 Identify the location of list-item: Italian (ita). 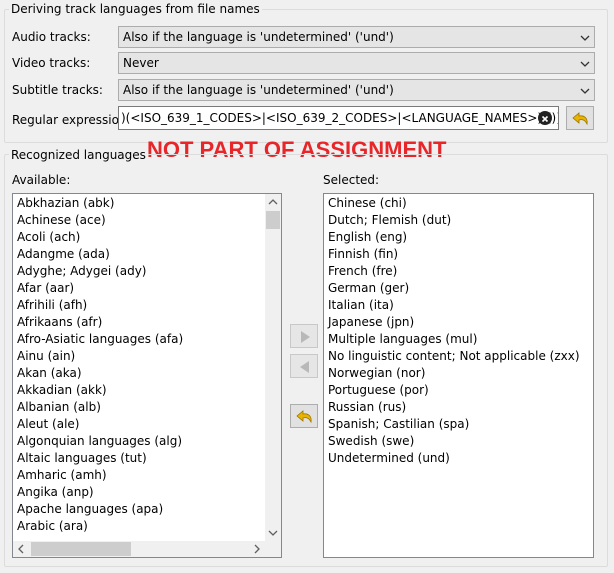
(361, 305).